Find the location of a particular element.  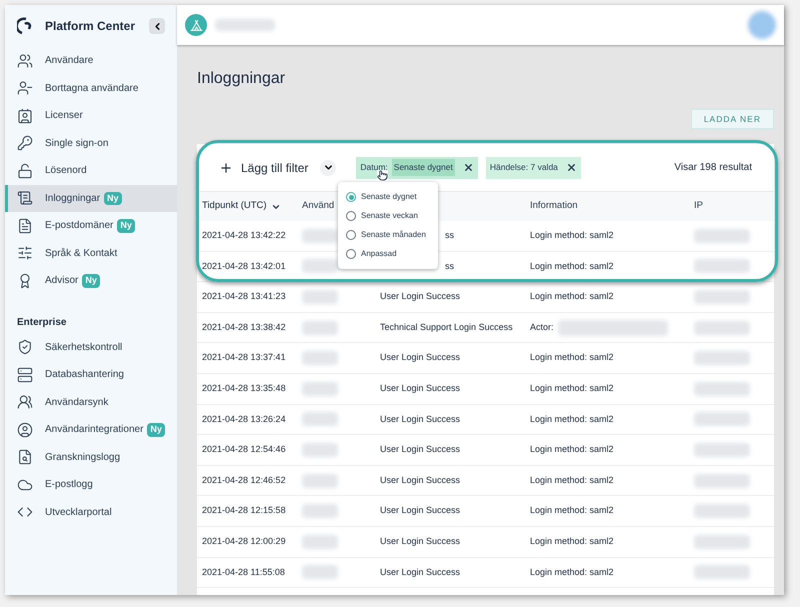

filter-chip: Händelse: 7 valda is located at coordinates (533, 167).